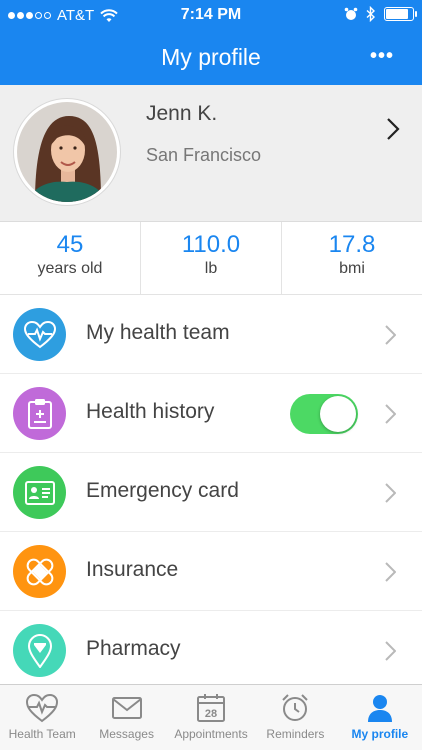 This screenshot has width=422, height=750. What do you see at coordinates (382, 56) in the screenshot?
I see `more-options-button: •••` at bounding box center [382, 56].